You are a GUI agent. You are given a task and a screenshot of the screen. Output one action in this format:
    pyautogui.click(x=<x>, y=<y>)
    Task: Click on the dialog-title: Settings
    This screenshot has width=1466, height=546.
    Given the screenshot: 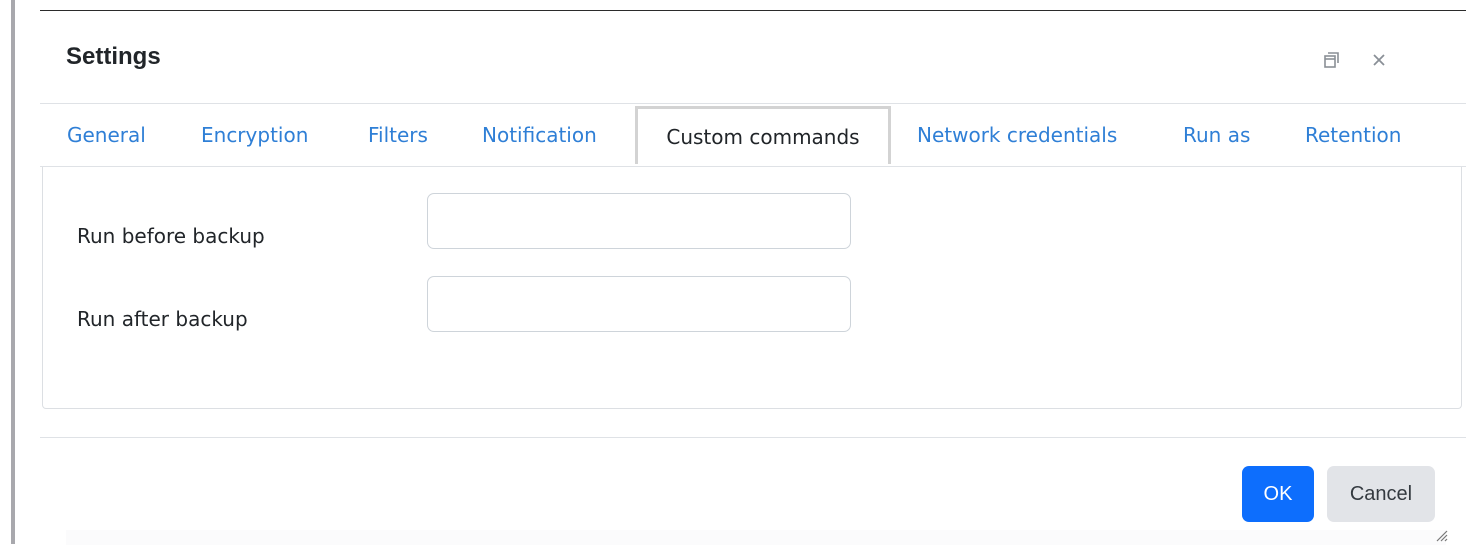 What is the action you would take?
    pyautogui.click(x=113, y=56)
    